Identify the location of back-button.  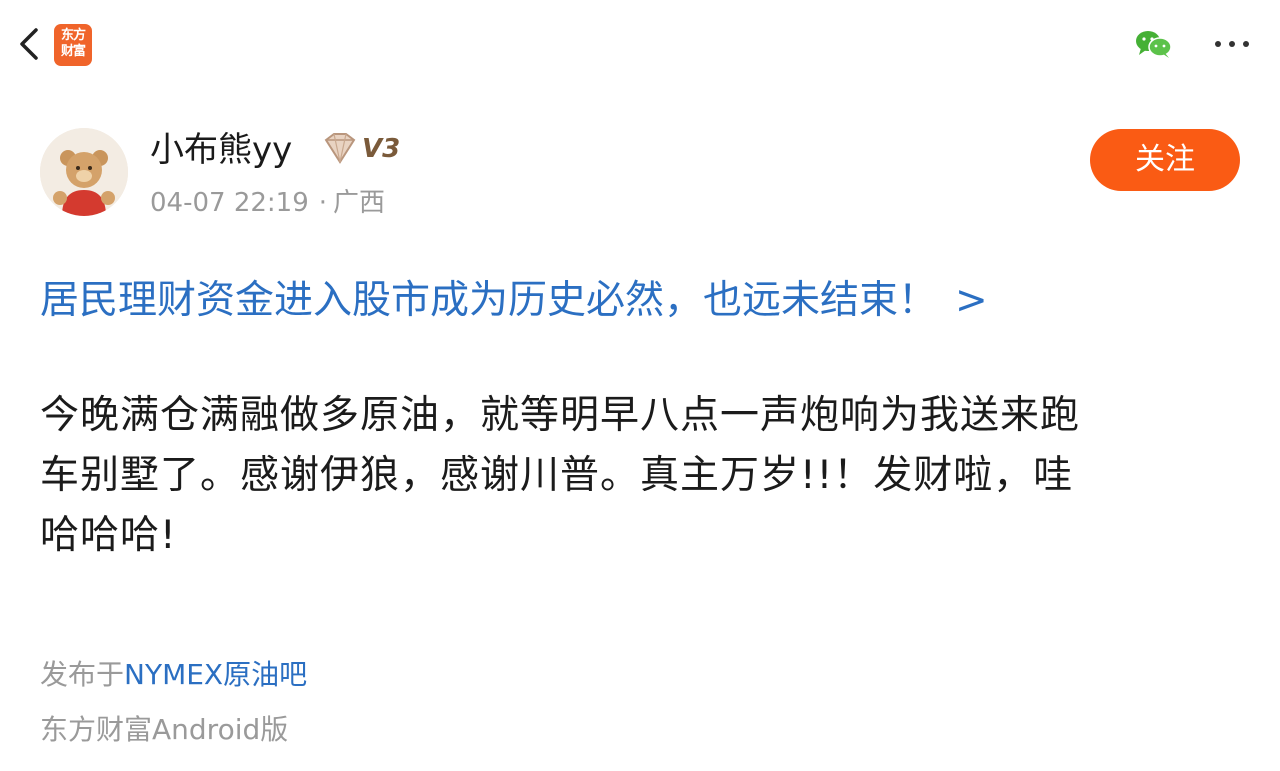
(30, 44).